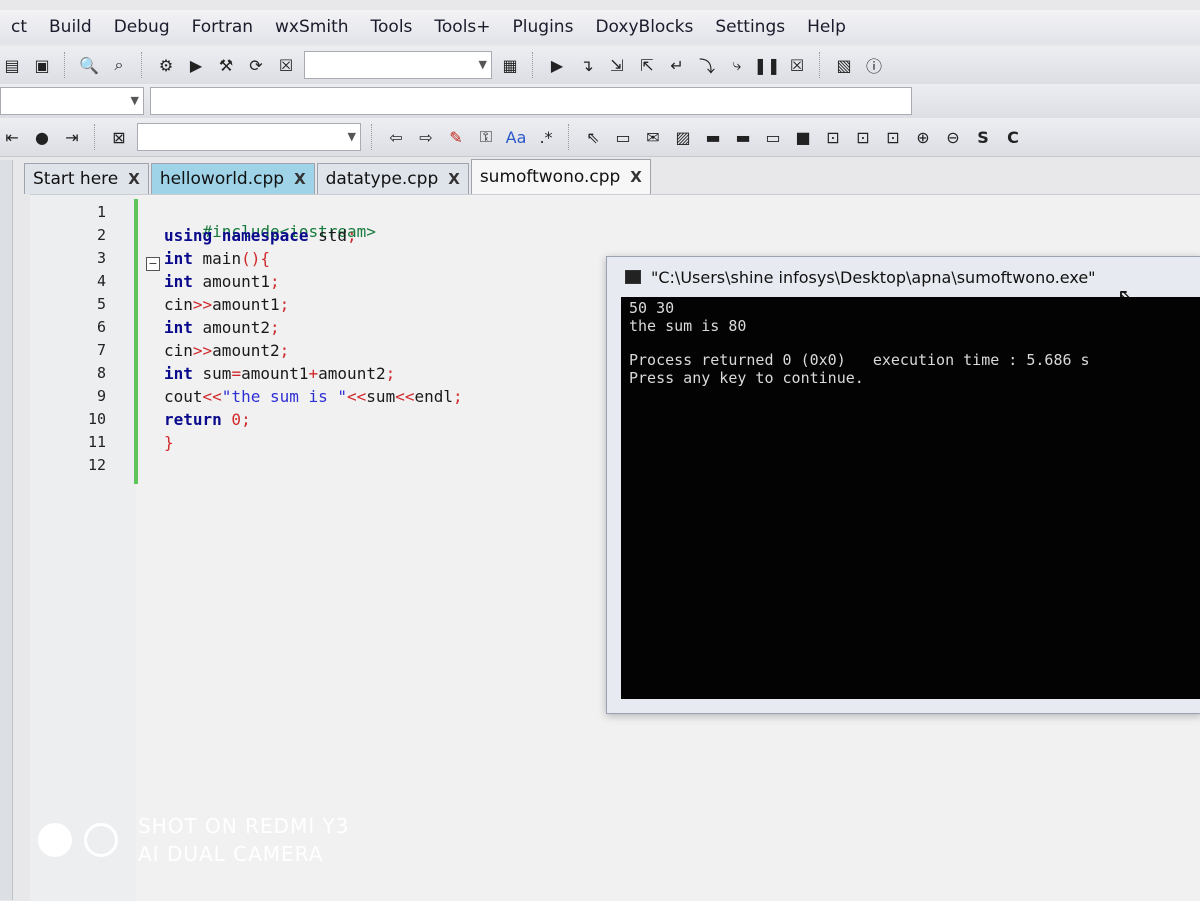  I want to click on zoom-out-icon: ⊖, so click(953, 137).